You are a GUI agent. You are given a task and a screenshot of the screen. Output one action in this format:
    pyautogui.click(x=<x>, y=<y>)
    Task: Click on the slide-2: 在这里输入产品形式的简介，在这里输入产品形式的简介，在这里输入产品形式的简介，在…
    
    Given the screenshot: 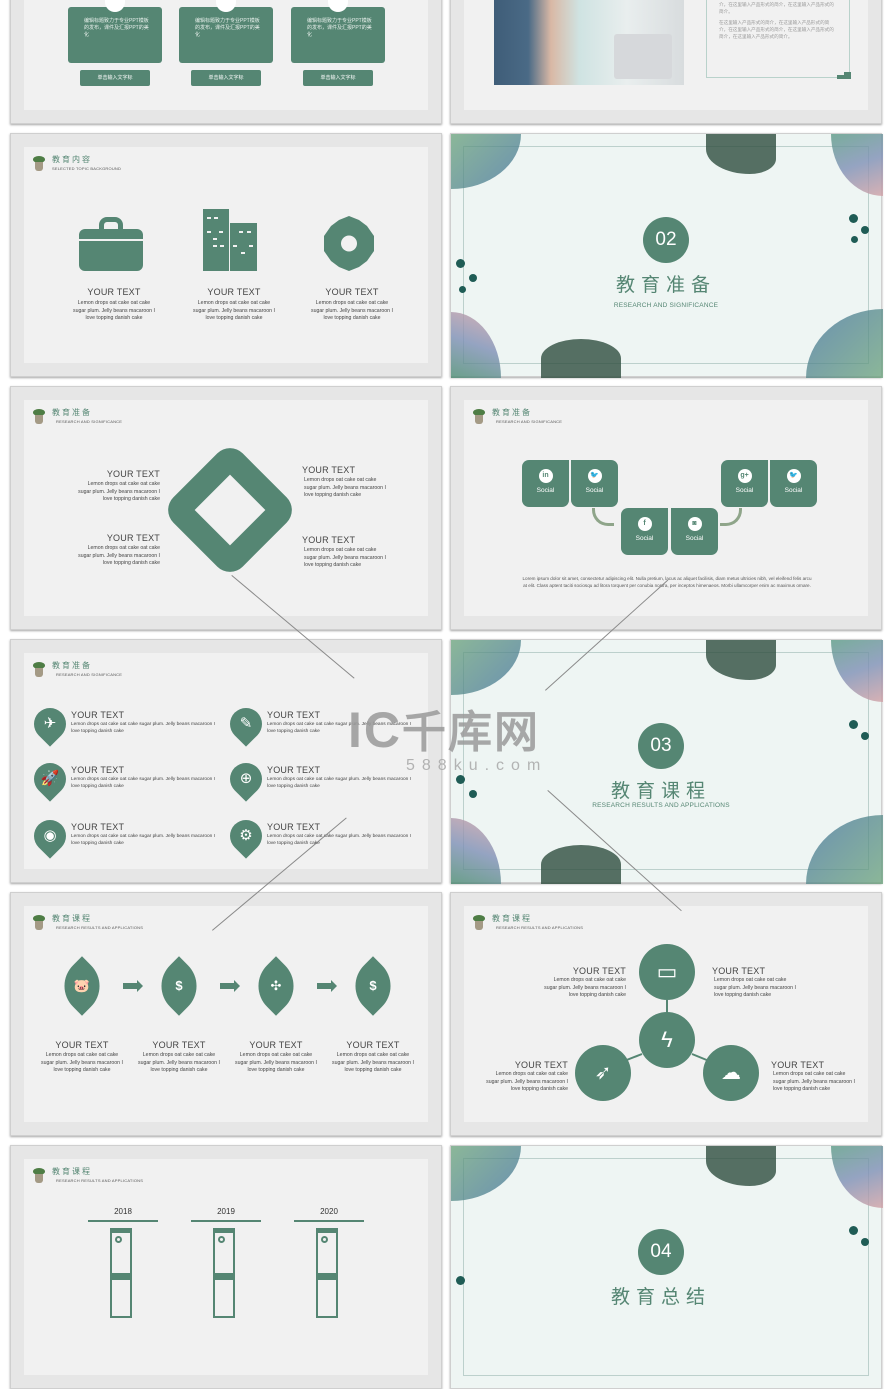 What is the action you would take?
    pyautogui.click(x=666, y=62)
    